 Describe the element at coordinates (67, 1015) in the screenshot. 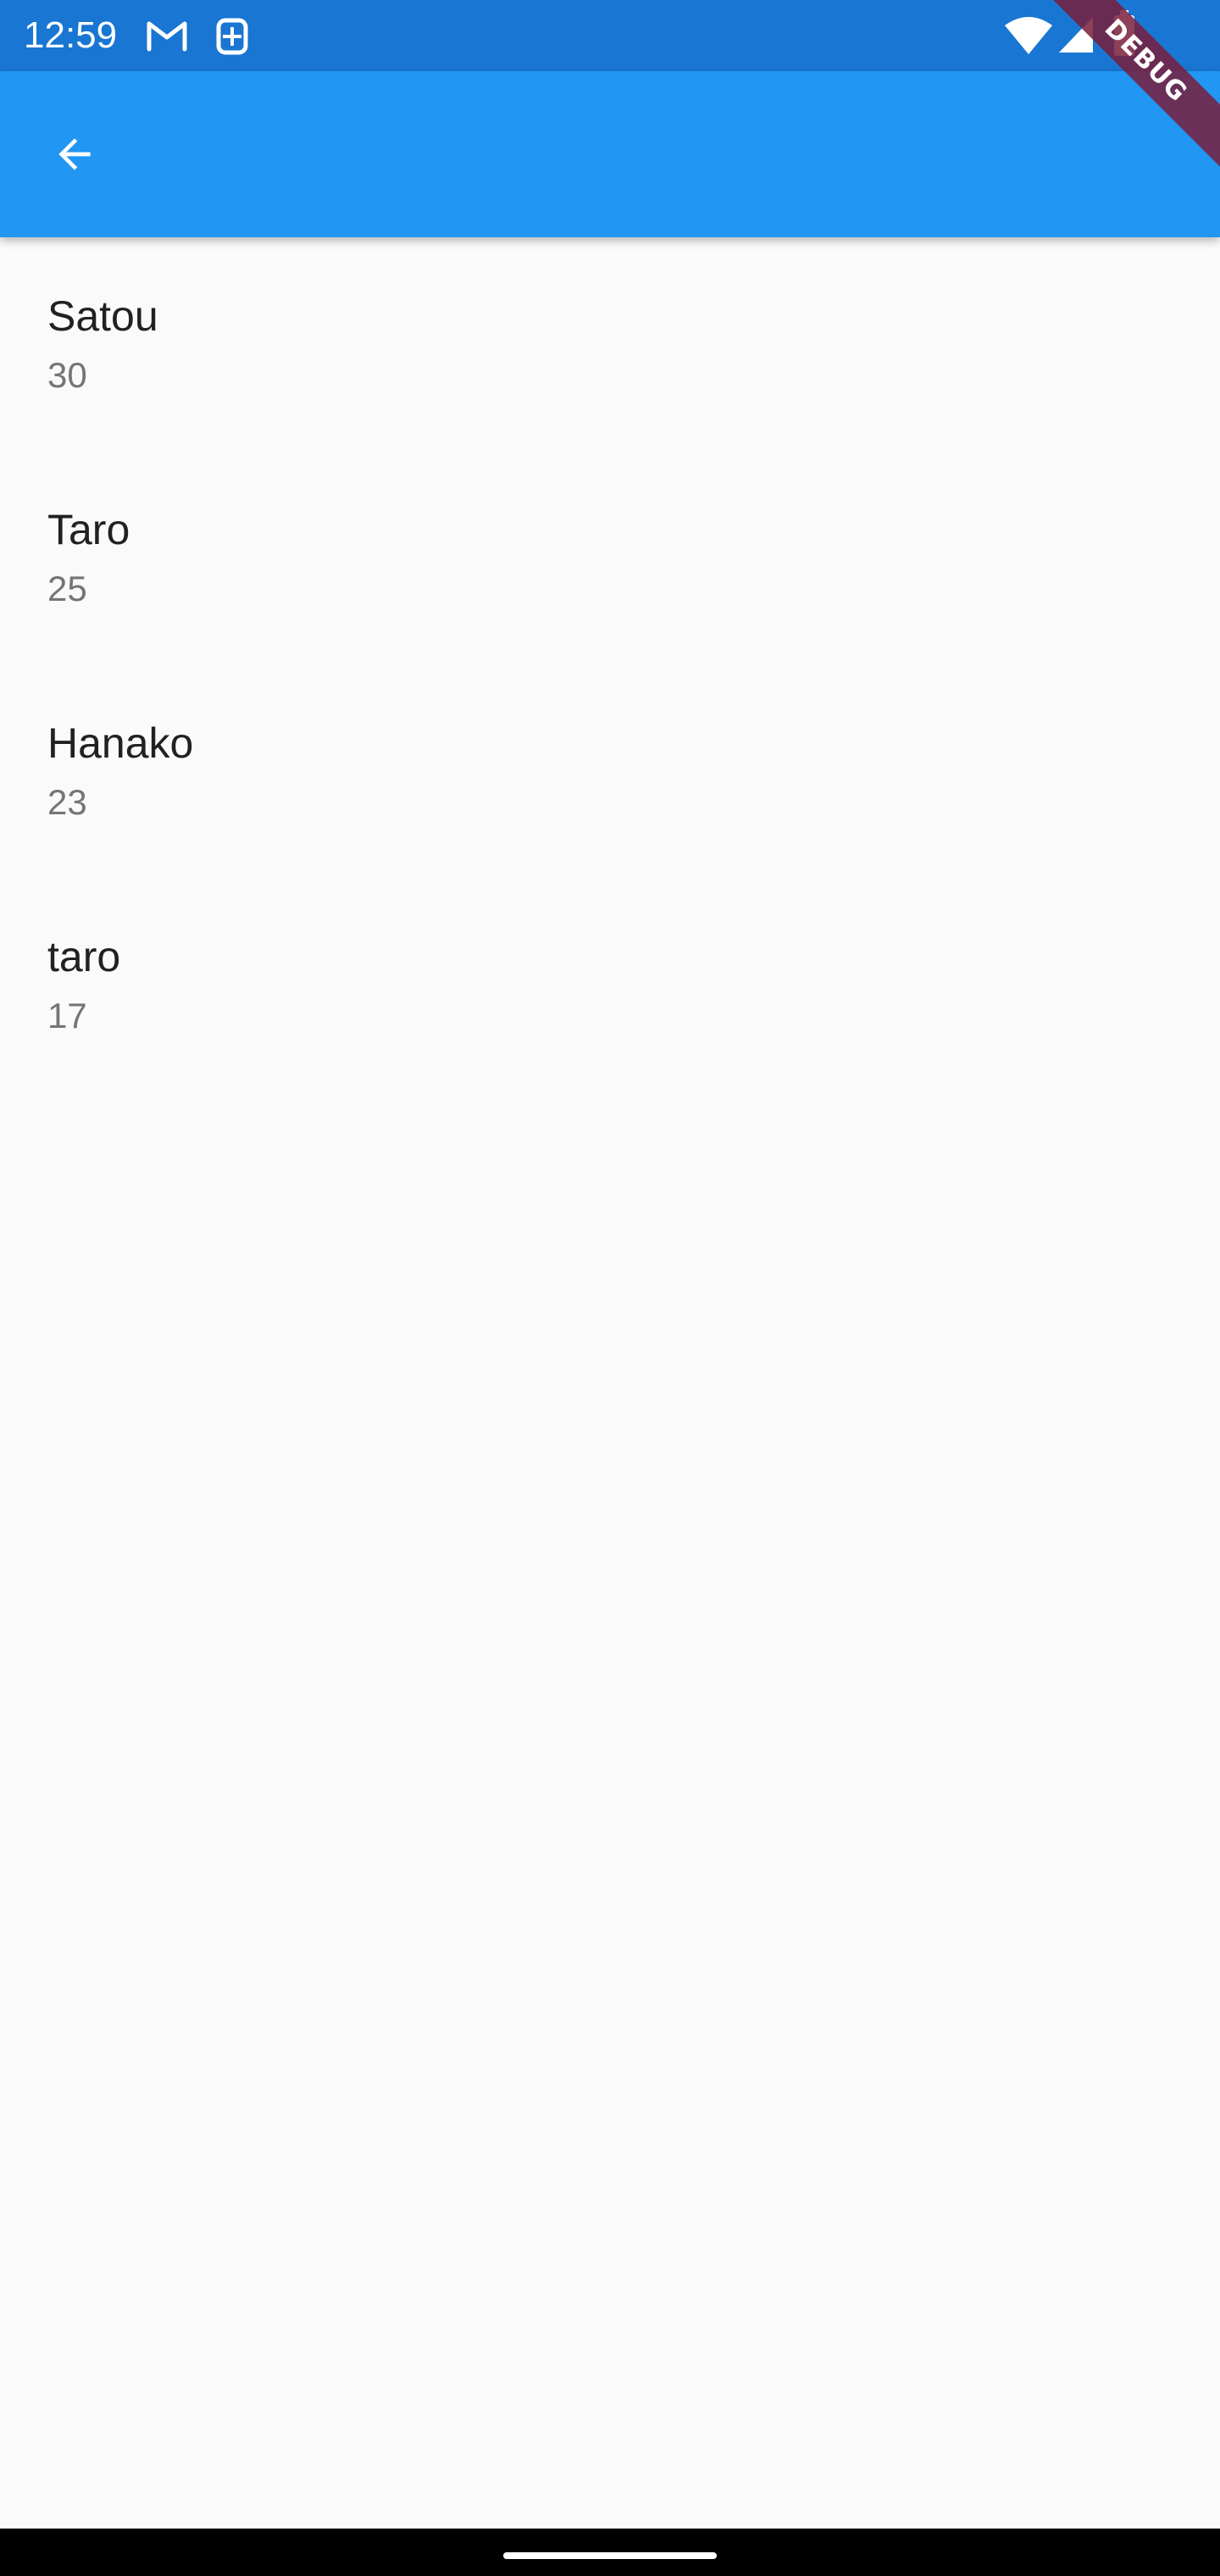

I see `person-age: 17` at that location.